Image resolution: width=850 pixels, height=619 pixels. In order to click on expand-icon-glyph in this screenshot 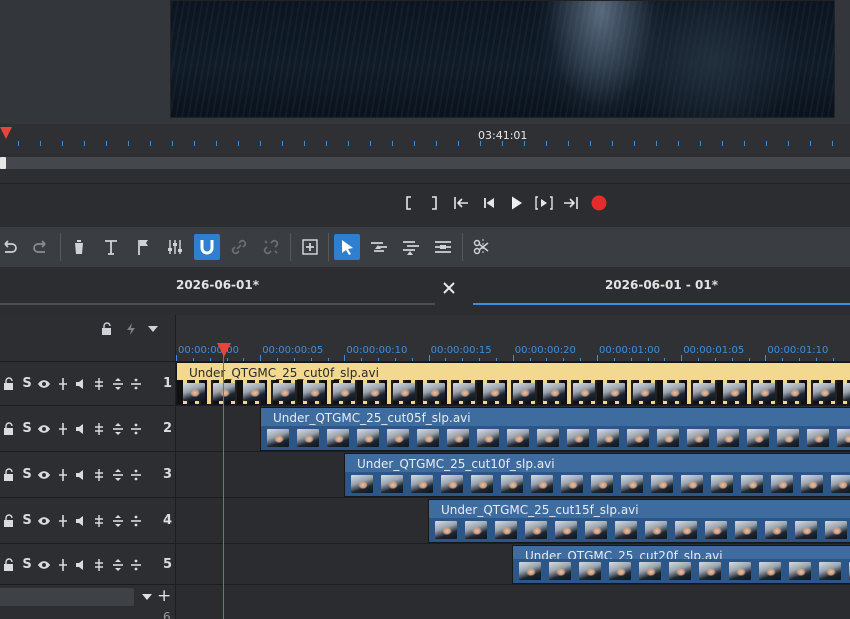, I will do `click(118, 521)`.